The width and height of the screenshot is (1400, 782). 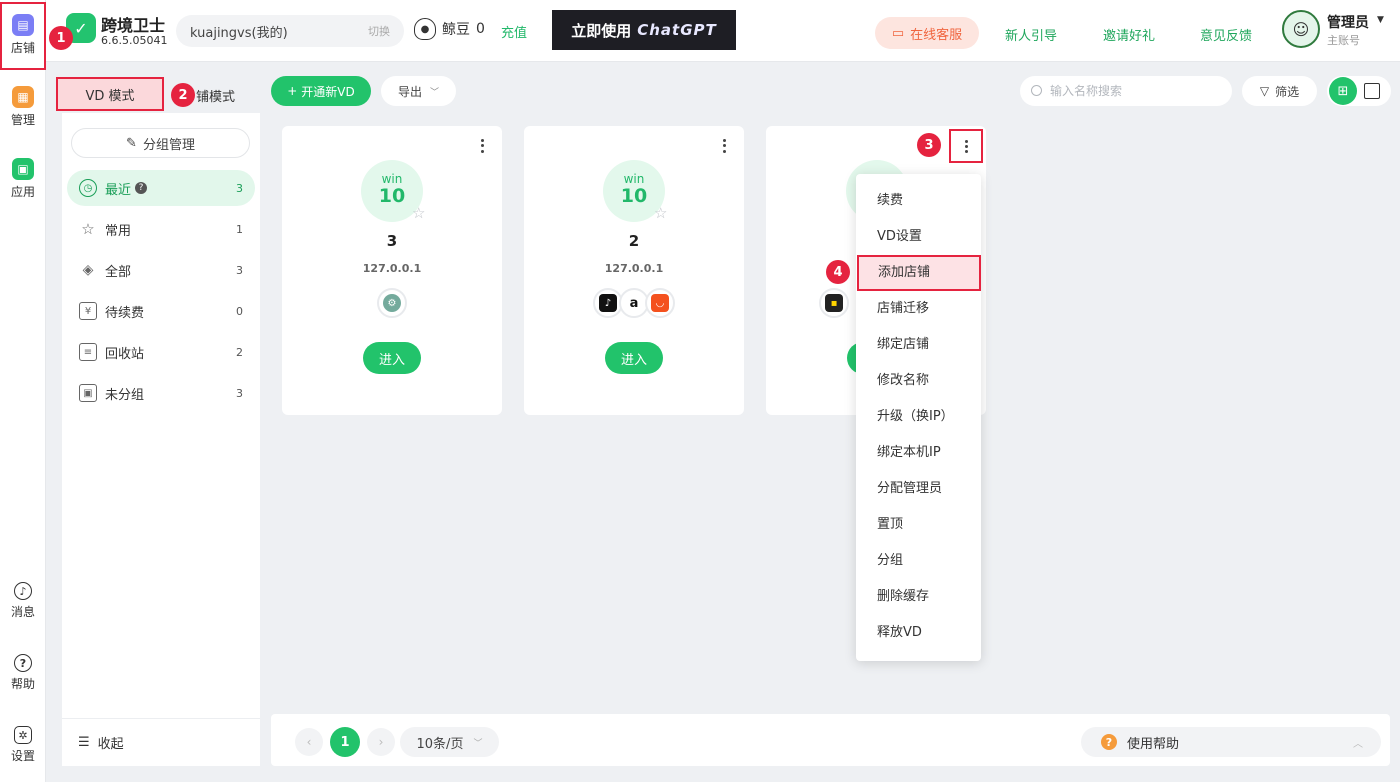 What do you see at coordinates (601, 30) in the screenshot?
I see `banner-prefix: 立即使用` at bounding box center [601, 30].